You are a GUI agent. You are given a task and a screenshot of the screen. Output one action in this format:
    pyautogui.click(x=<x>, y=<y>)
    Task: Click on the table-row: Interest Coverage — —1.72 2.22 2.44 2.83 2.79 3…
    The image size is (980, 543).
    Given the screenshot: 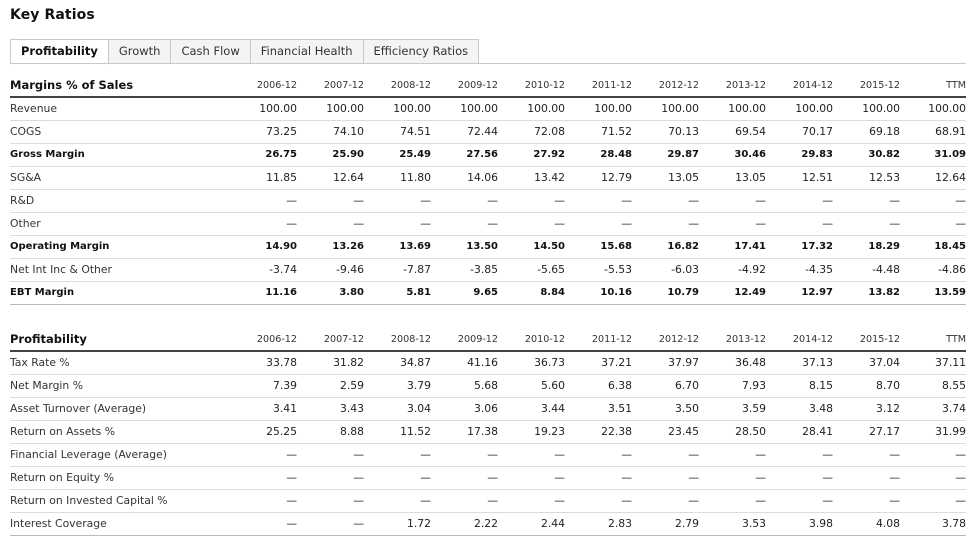 What is the action you would take?
    pyautogui.click(x=488, y=524)
    